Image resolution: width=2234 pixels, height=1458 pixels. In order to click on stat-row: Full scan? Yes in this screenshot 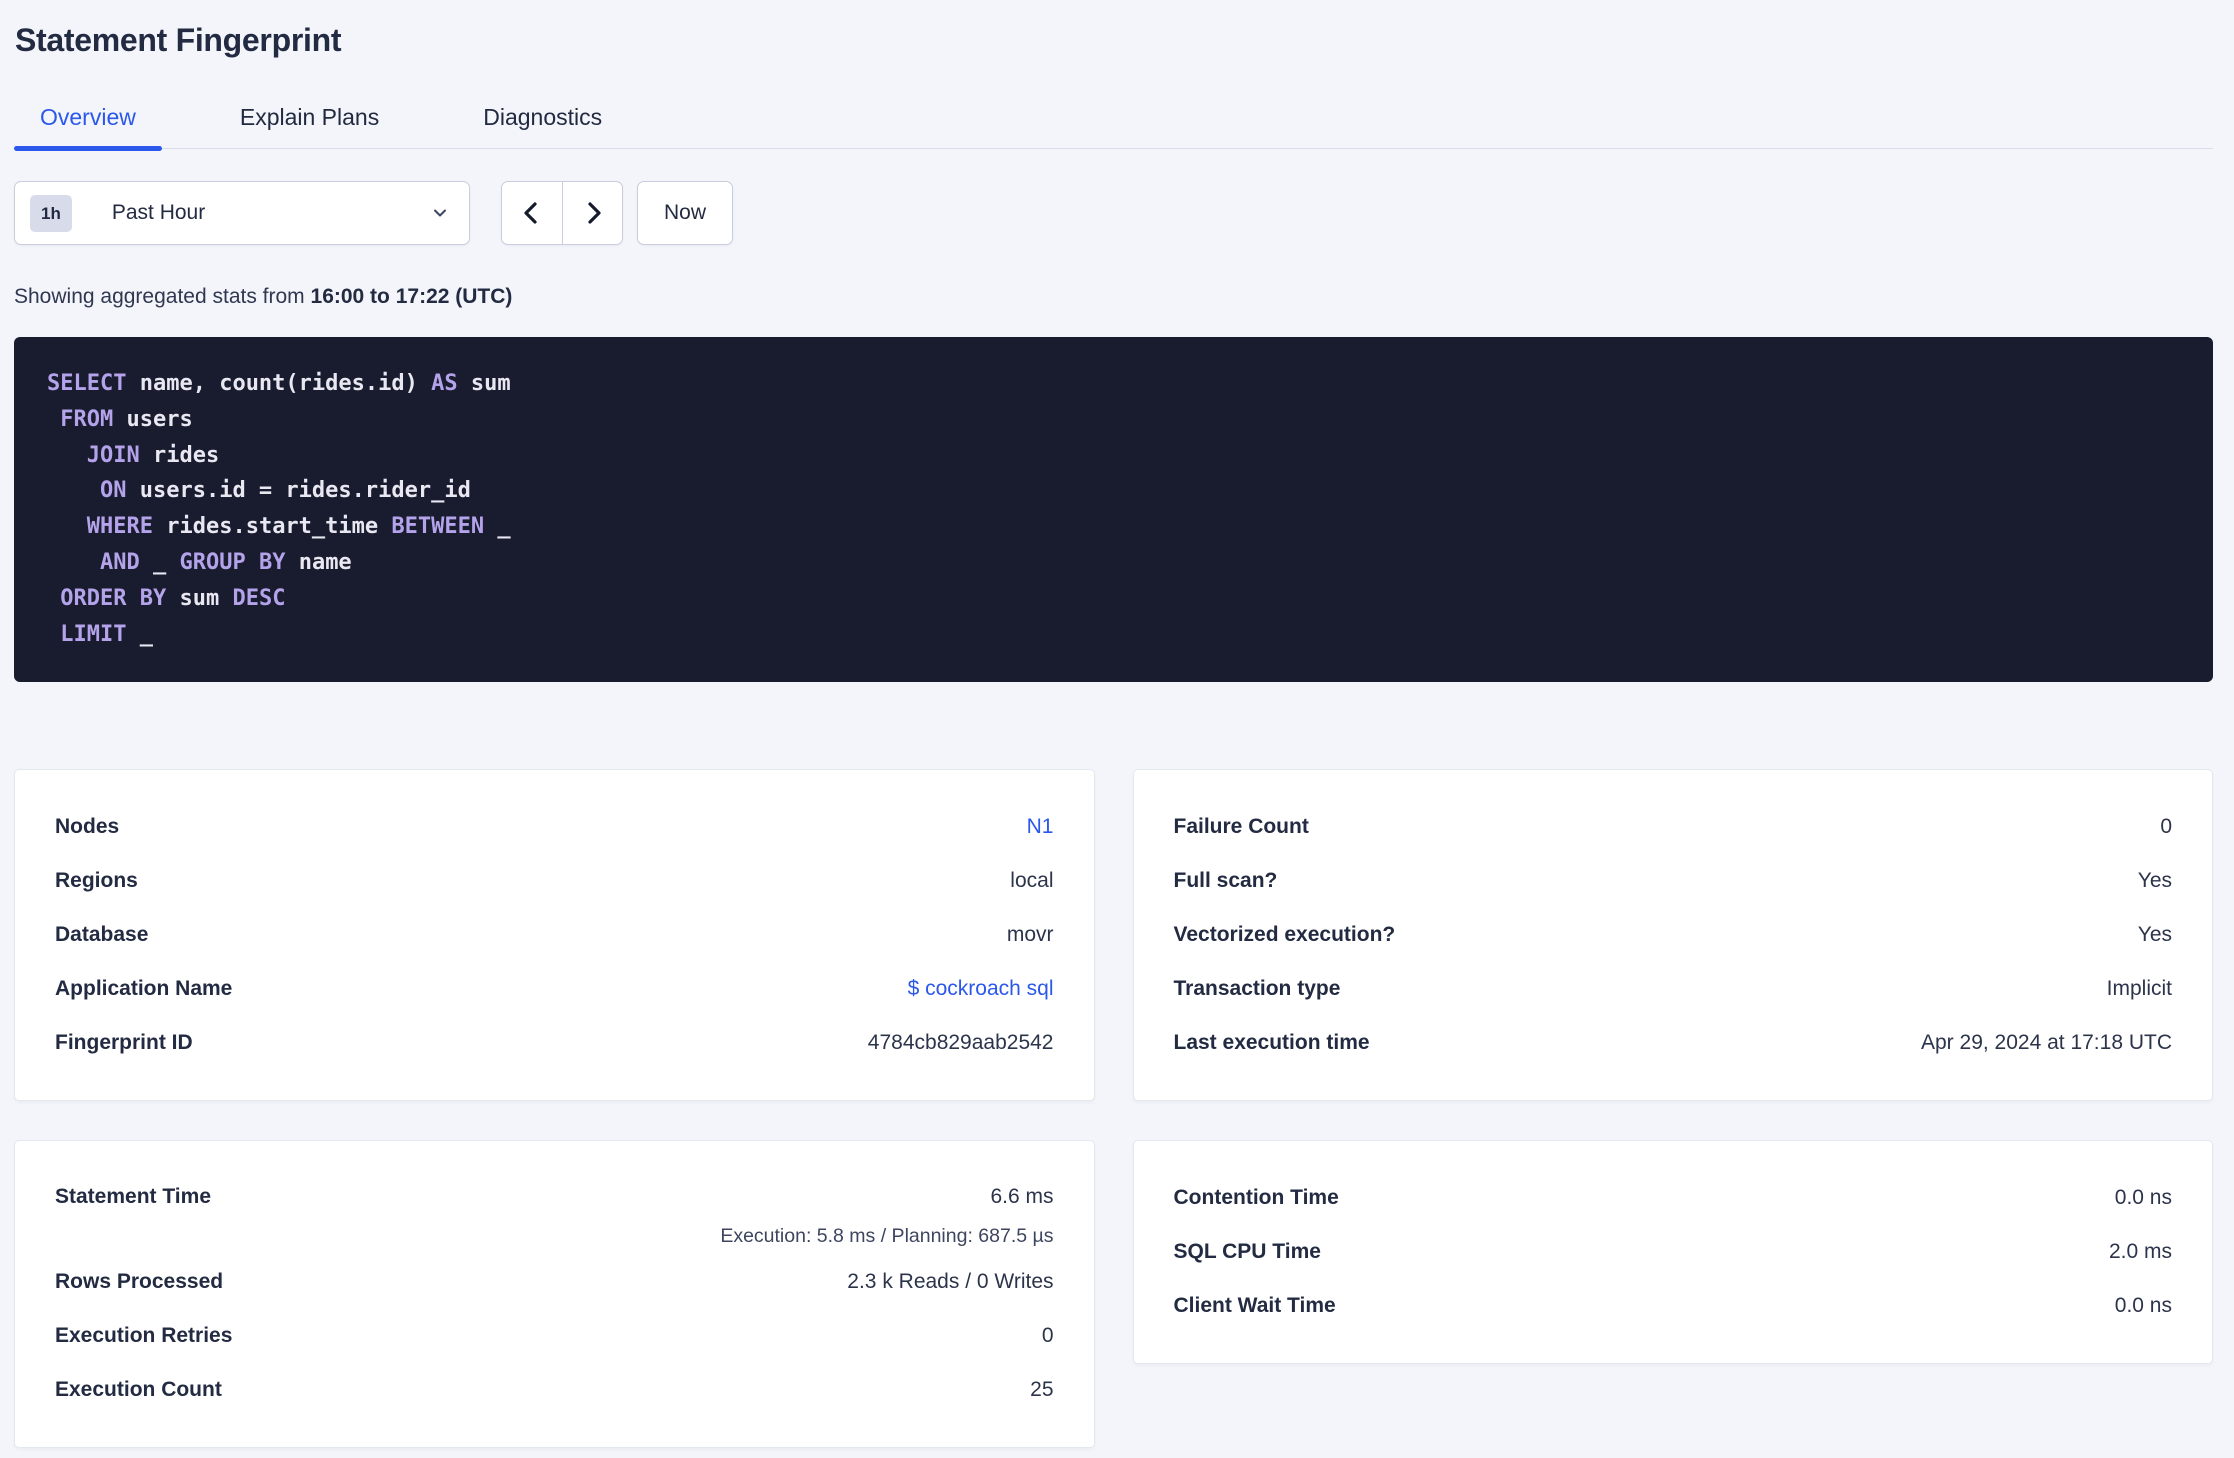, I will do `click(1673, 881)`.